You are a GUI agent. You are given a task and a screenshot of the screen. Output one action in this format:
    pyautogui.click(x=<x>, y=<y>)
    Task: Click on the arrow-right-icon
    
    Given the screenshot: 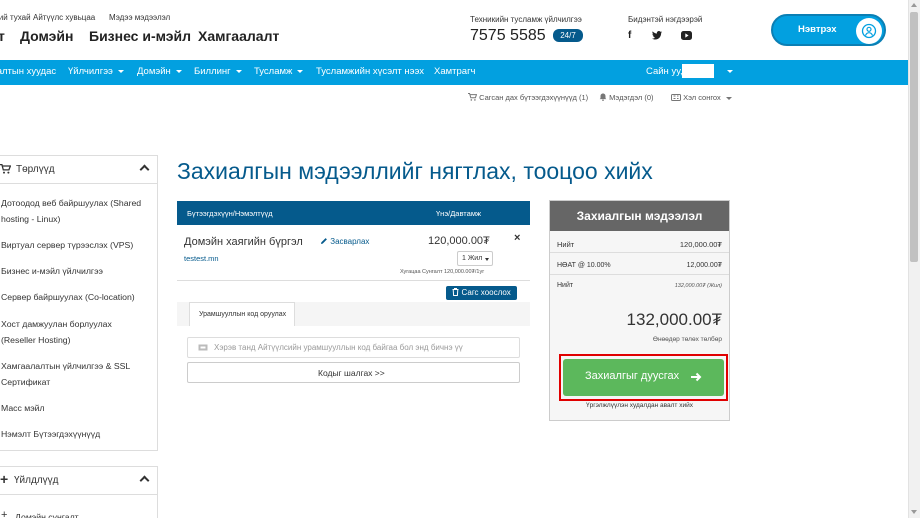 What is the action you would take?
    pyautogui.click(x=696, y=377)
    